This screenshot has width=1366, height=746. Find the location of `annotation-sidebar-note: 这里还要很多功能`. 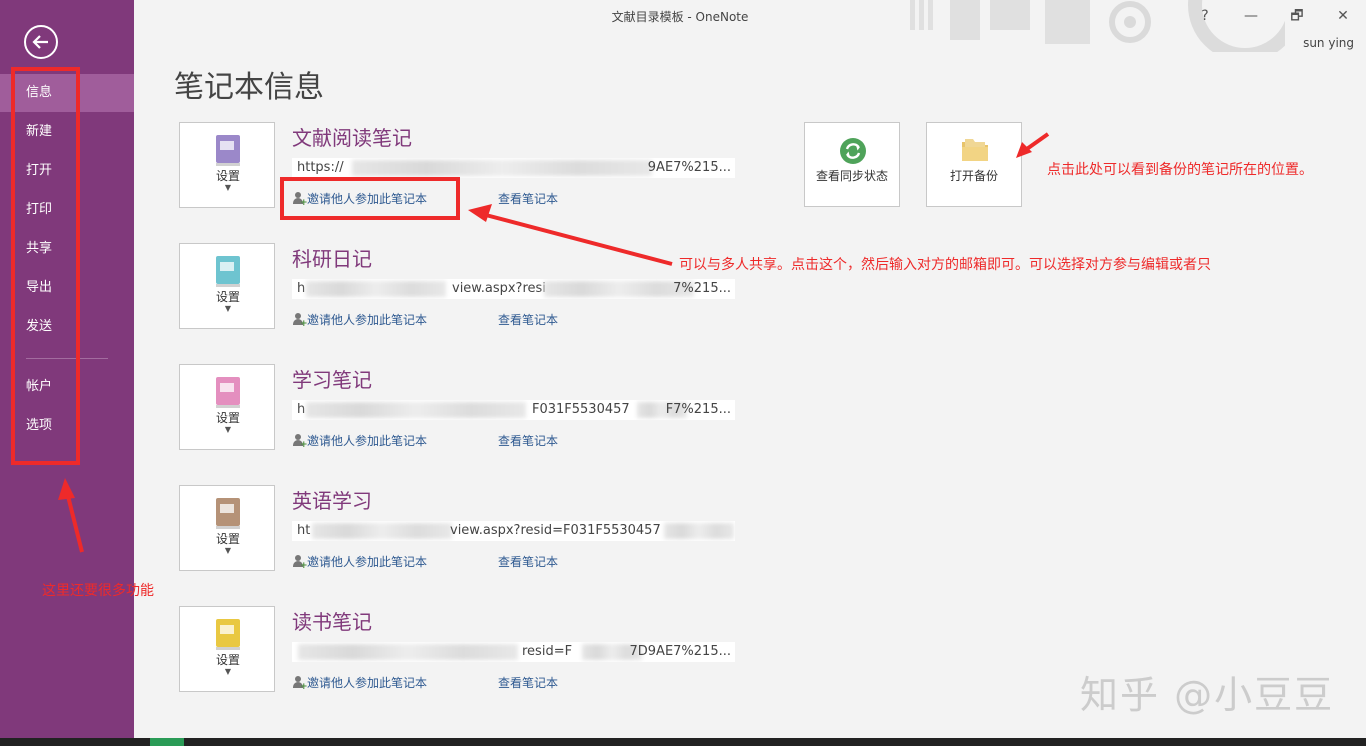

annotation-sidebar-note: 这里还要很多功能 is located at coordinates (98, 591).